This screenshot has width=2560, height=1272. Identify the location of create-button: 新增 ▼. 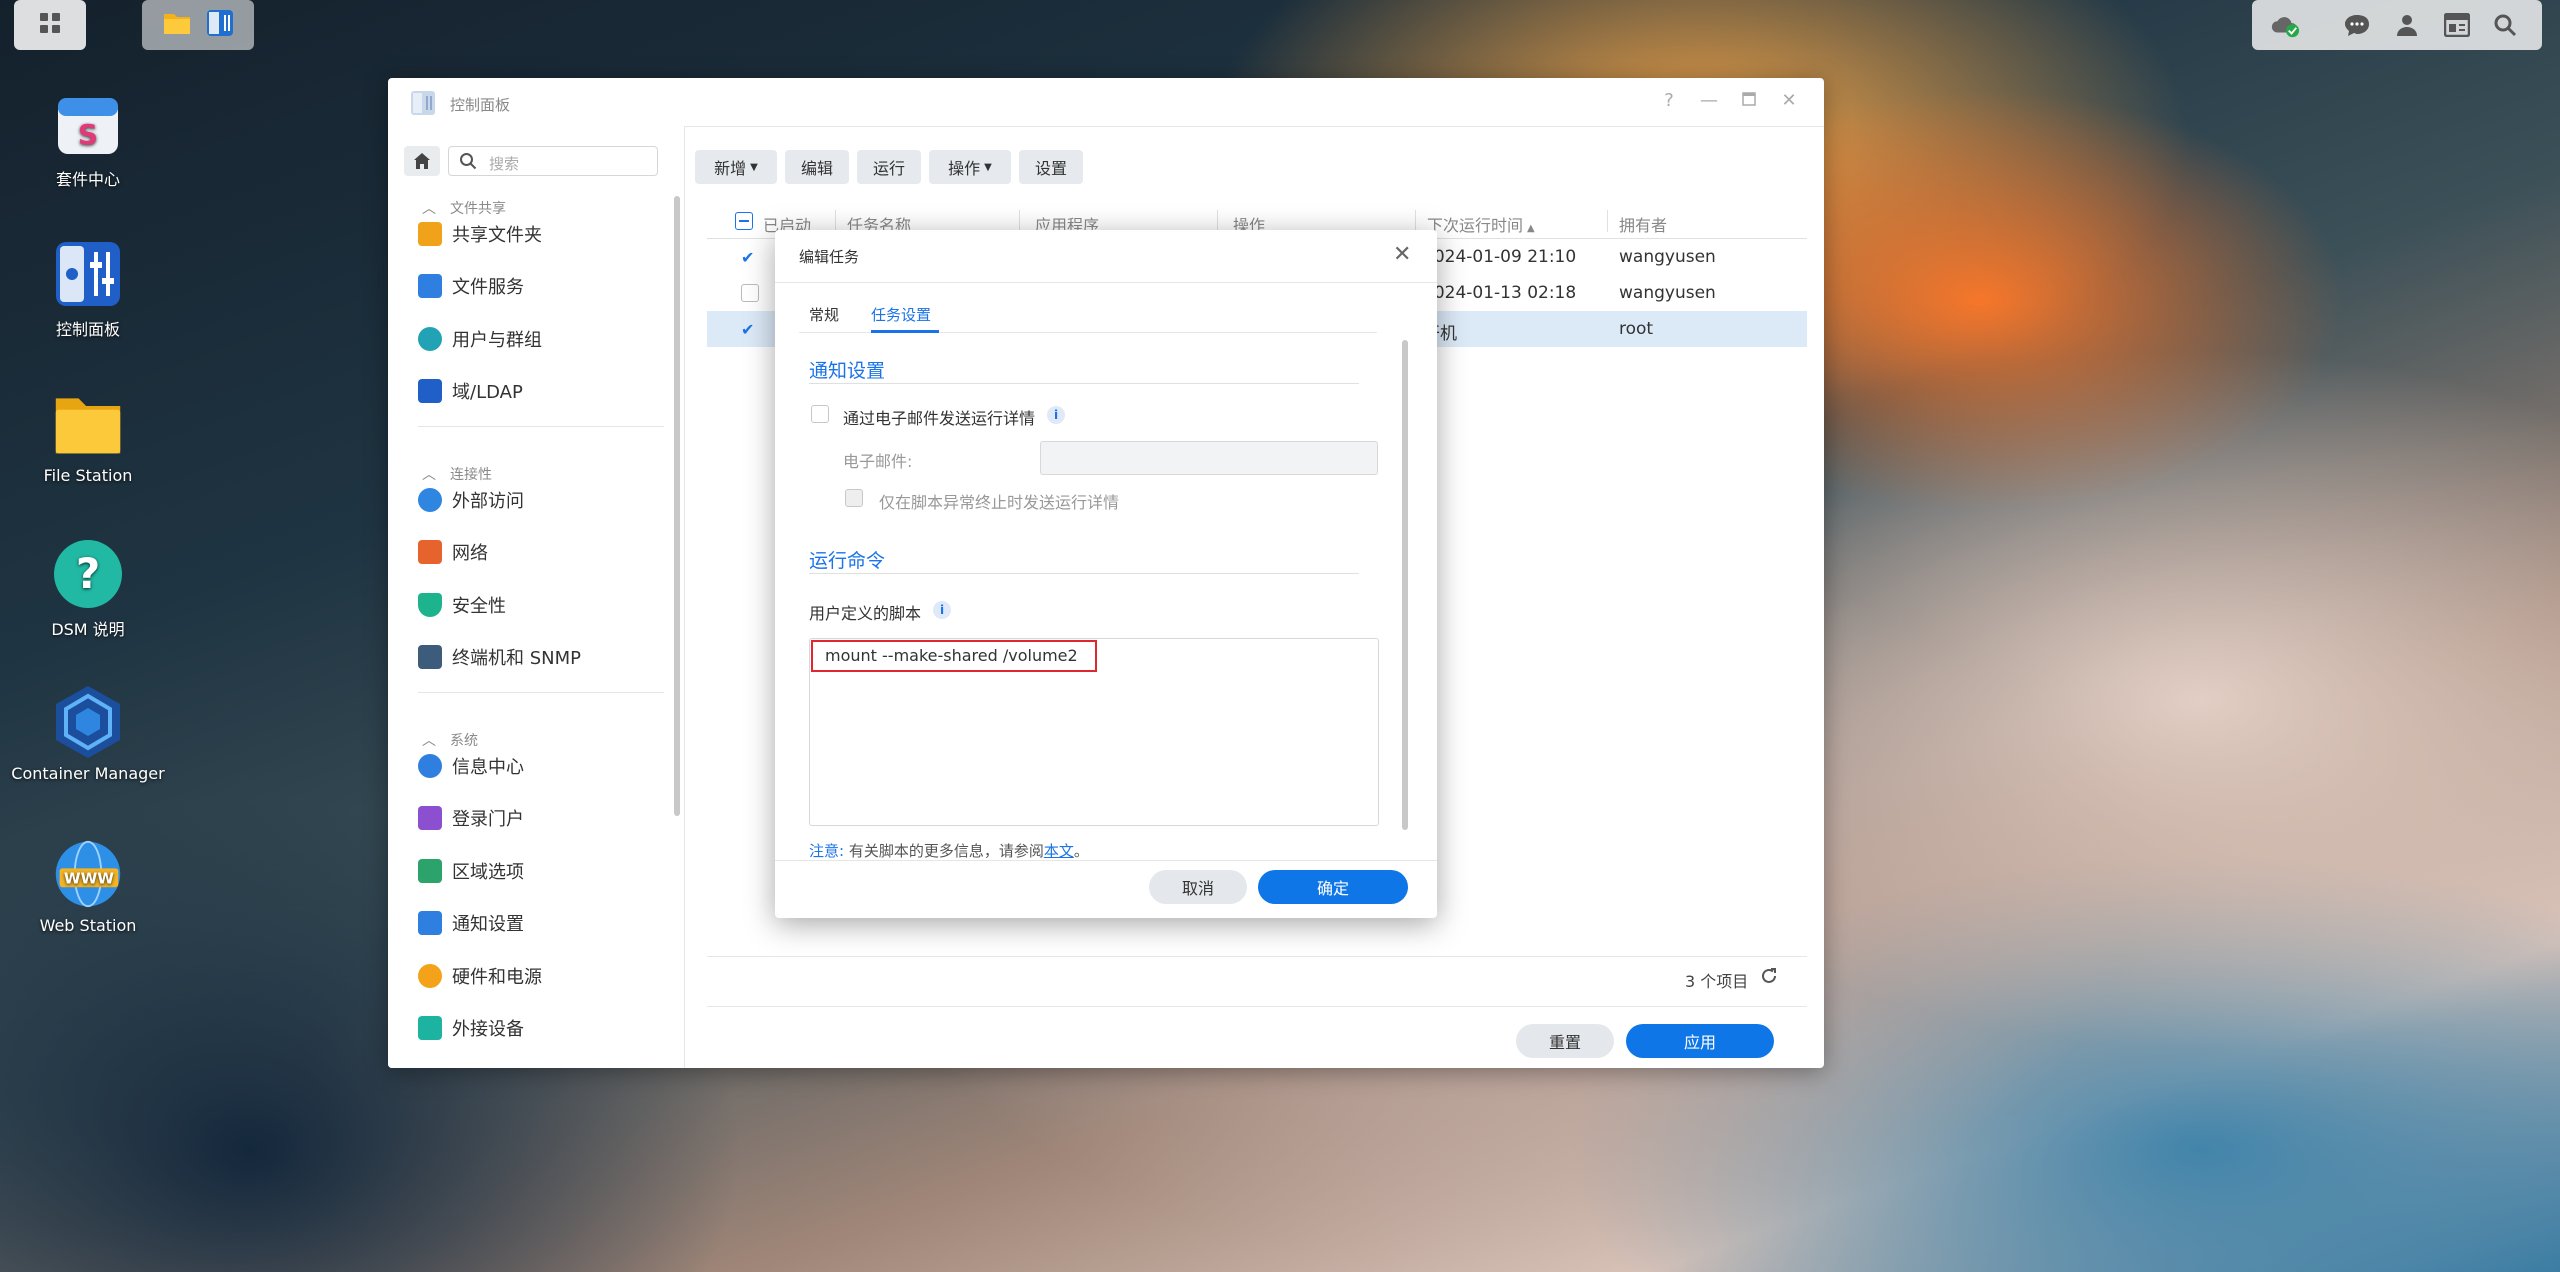
(736, 167).